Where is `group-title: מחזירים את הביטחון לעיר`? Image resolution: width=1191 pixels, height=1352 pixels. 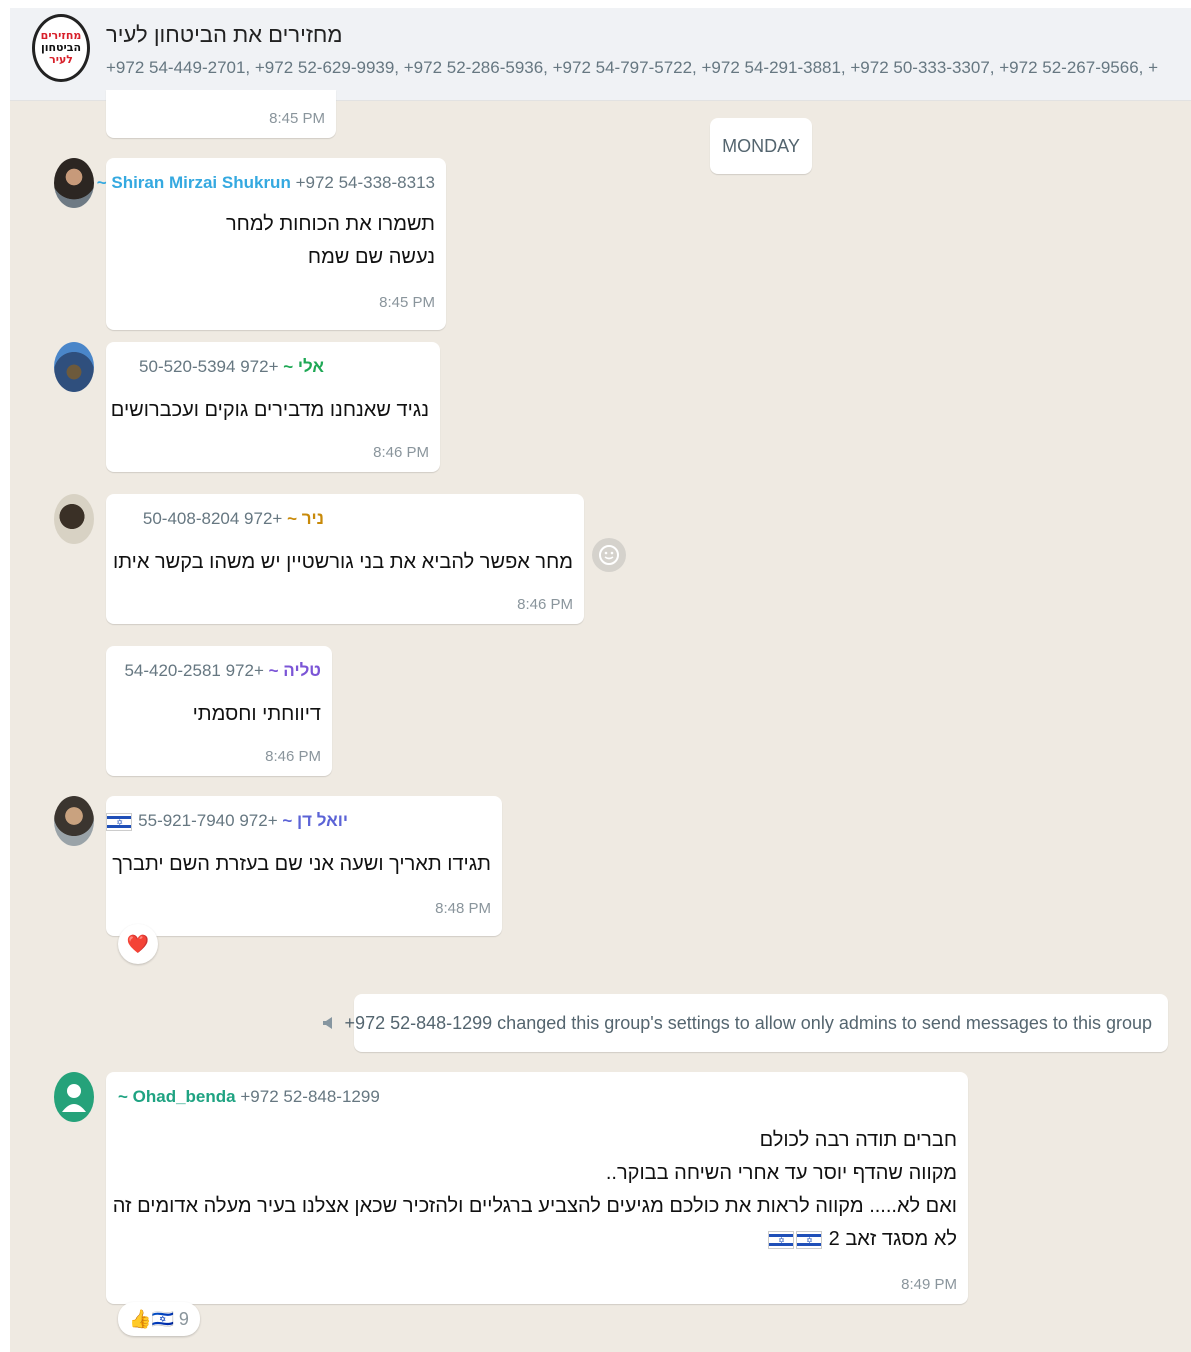 group-title: מחזירים את הביטחון לעיר is located at coordinates (224, 35).